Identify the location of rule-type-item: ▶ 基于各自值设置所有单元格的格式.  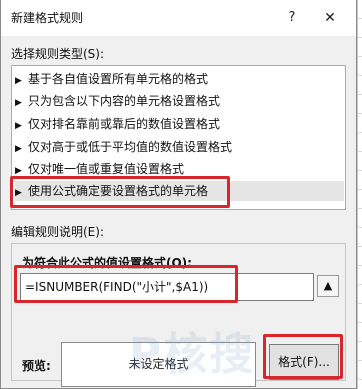
(179, 79).